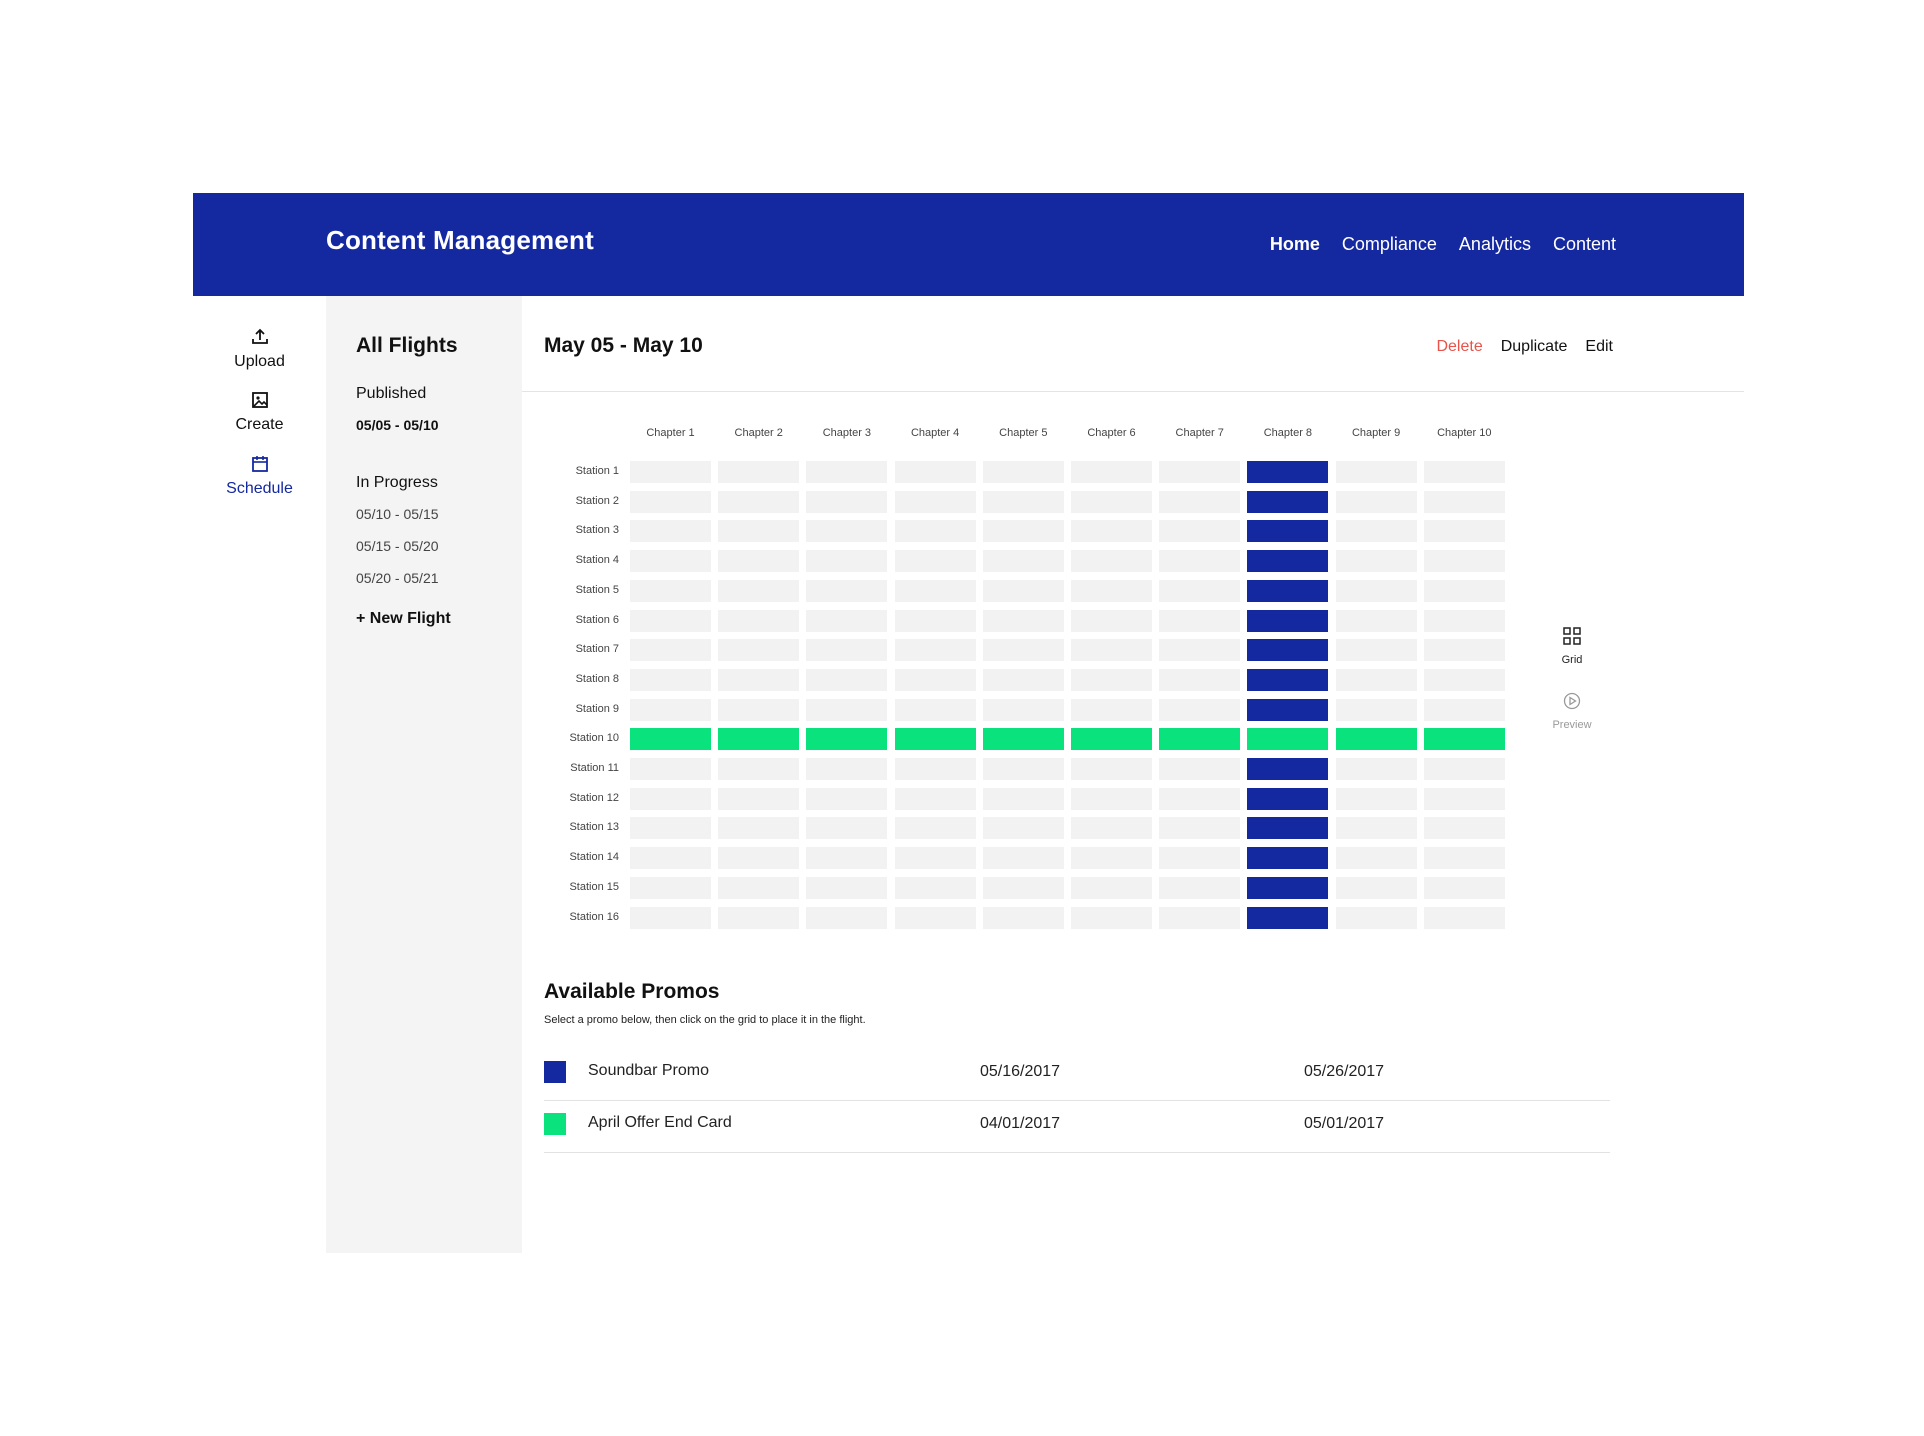  Describe the element at coordinates (1572, 646) in the screenshot. I see `grid-view-toggle: Grid` at that location.